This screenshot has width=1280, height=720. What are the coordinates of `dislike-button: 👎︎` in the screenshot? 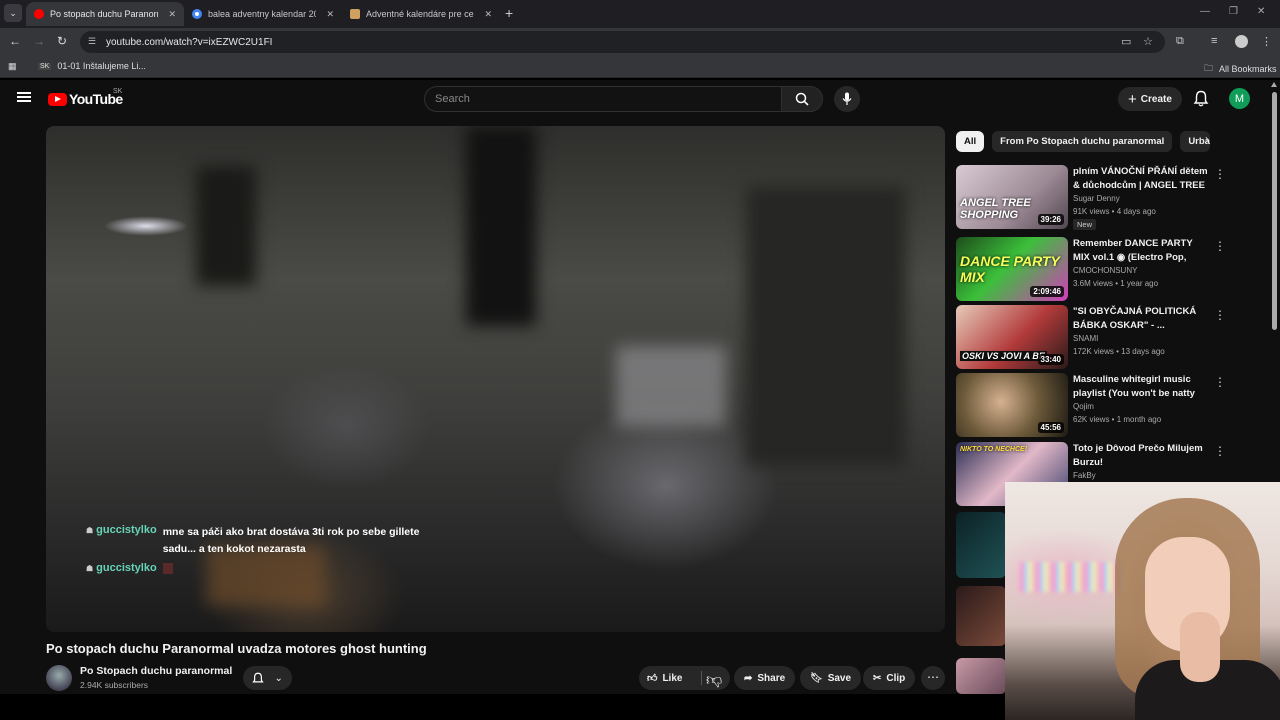 It's located at (714, 680).